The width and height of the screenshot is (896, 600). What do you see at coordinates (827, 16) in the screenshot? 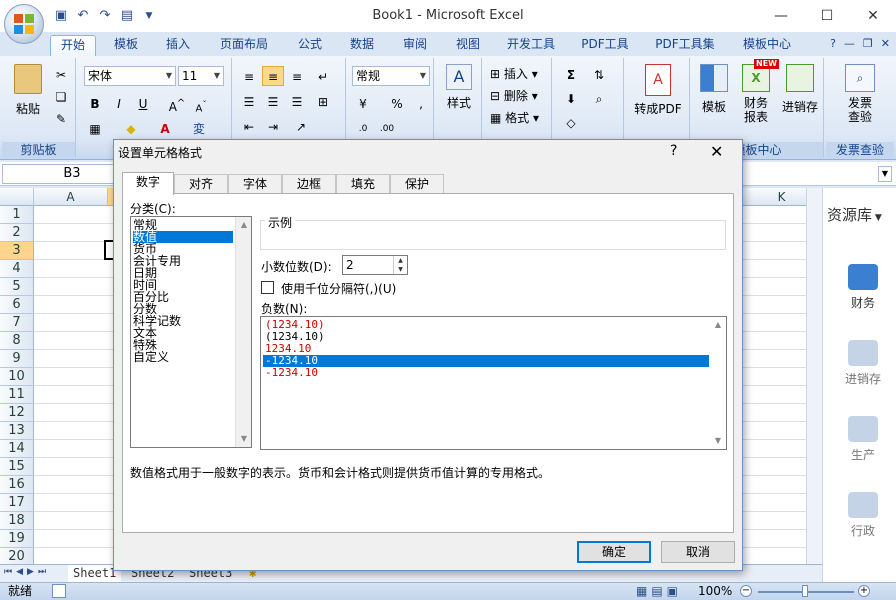
I see `maximize-button: ☐` at bounding box center [827, 16].